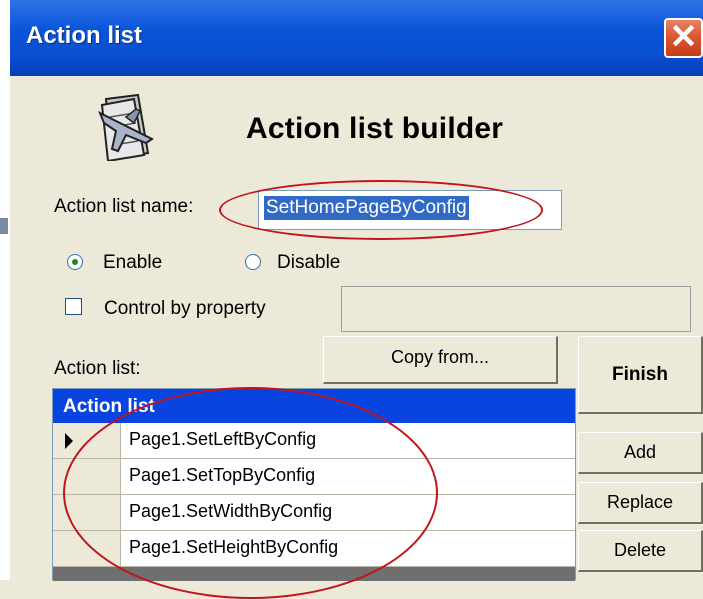  What do you see at coordinates (5, 290) in the screenshot?
I see `background-window-edge` at bounding box center [5, 290].